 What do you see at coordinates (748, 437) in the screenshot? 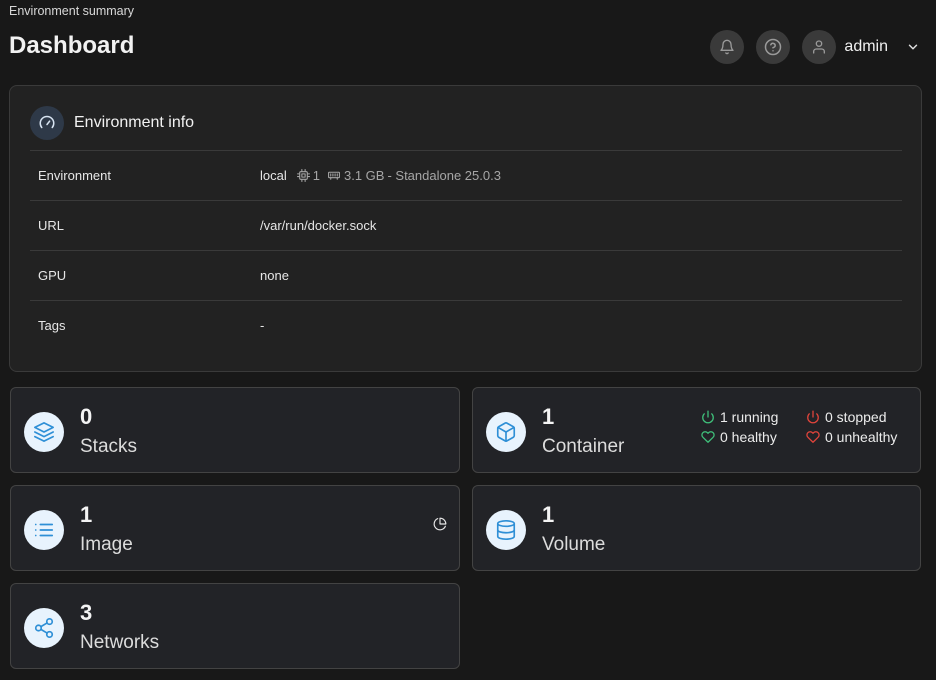
I see `healthy-count: 0 healthy` at bounding box center [748, 437].